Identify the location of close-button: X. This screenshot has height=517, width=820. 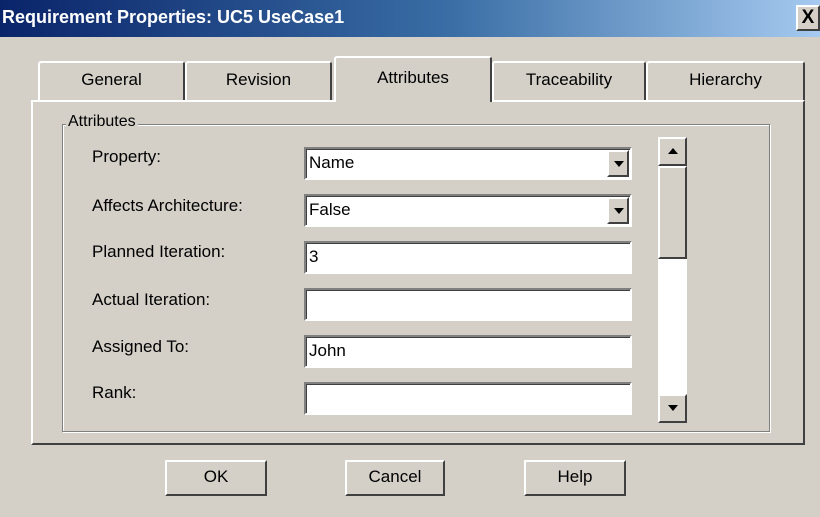
(808, 18).